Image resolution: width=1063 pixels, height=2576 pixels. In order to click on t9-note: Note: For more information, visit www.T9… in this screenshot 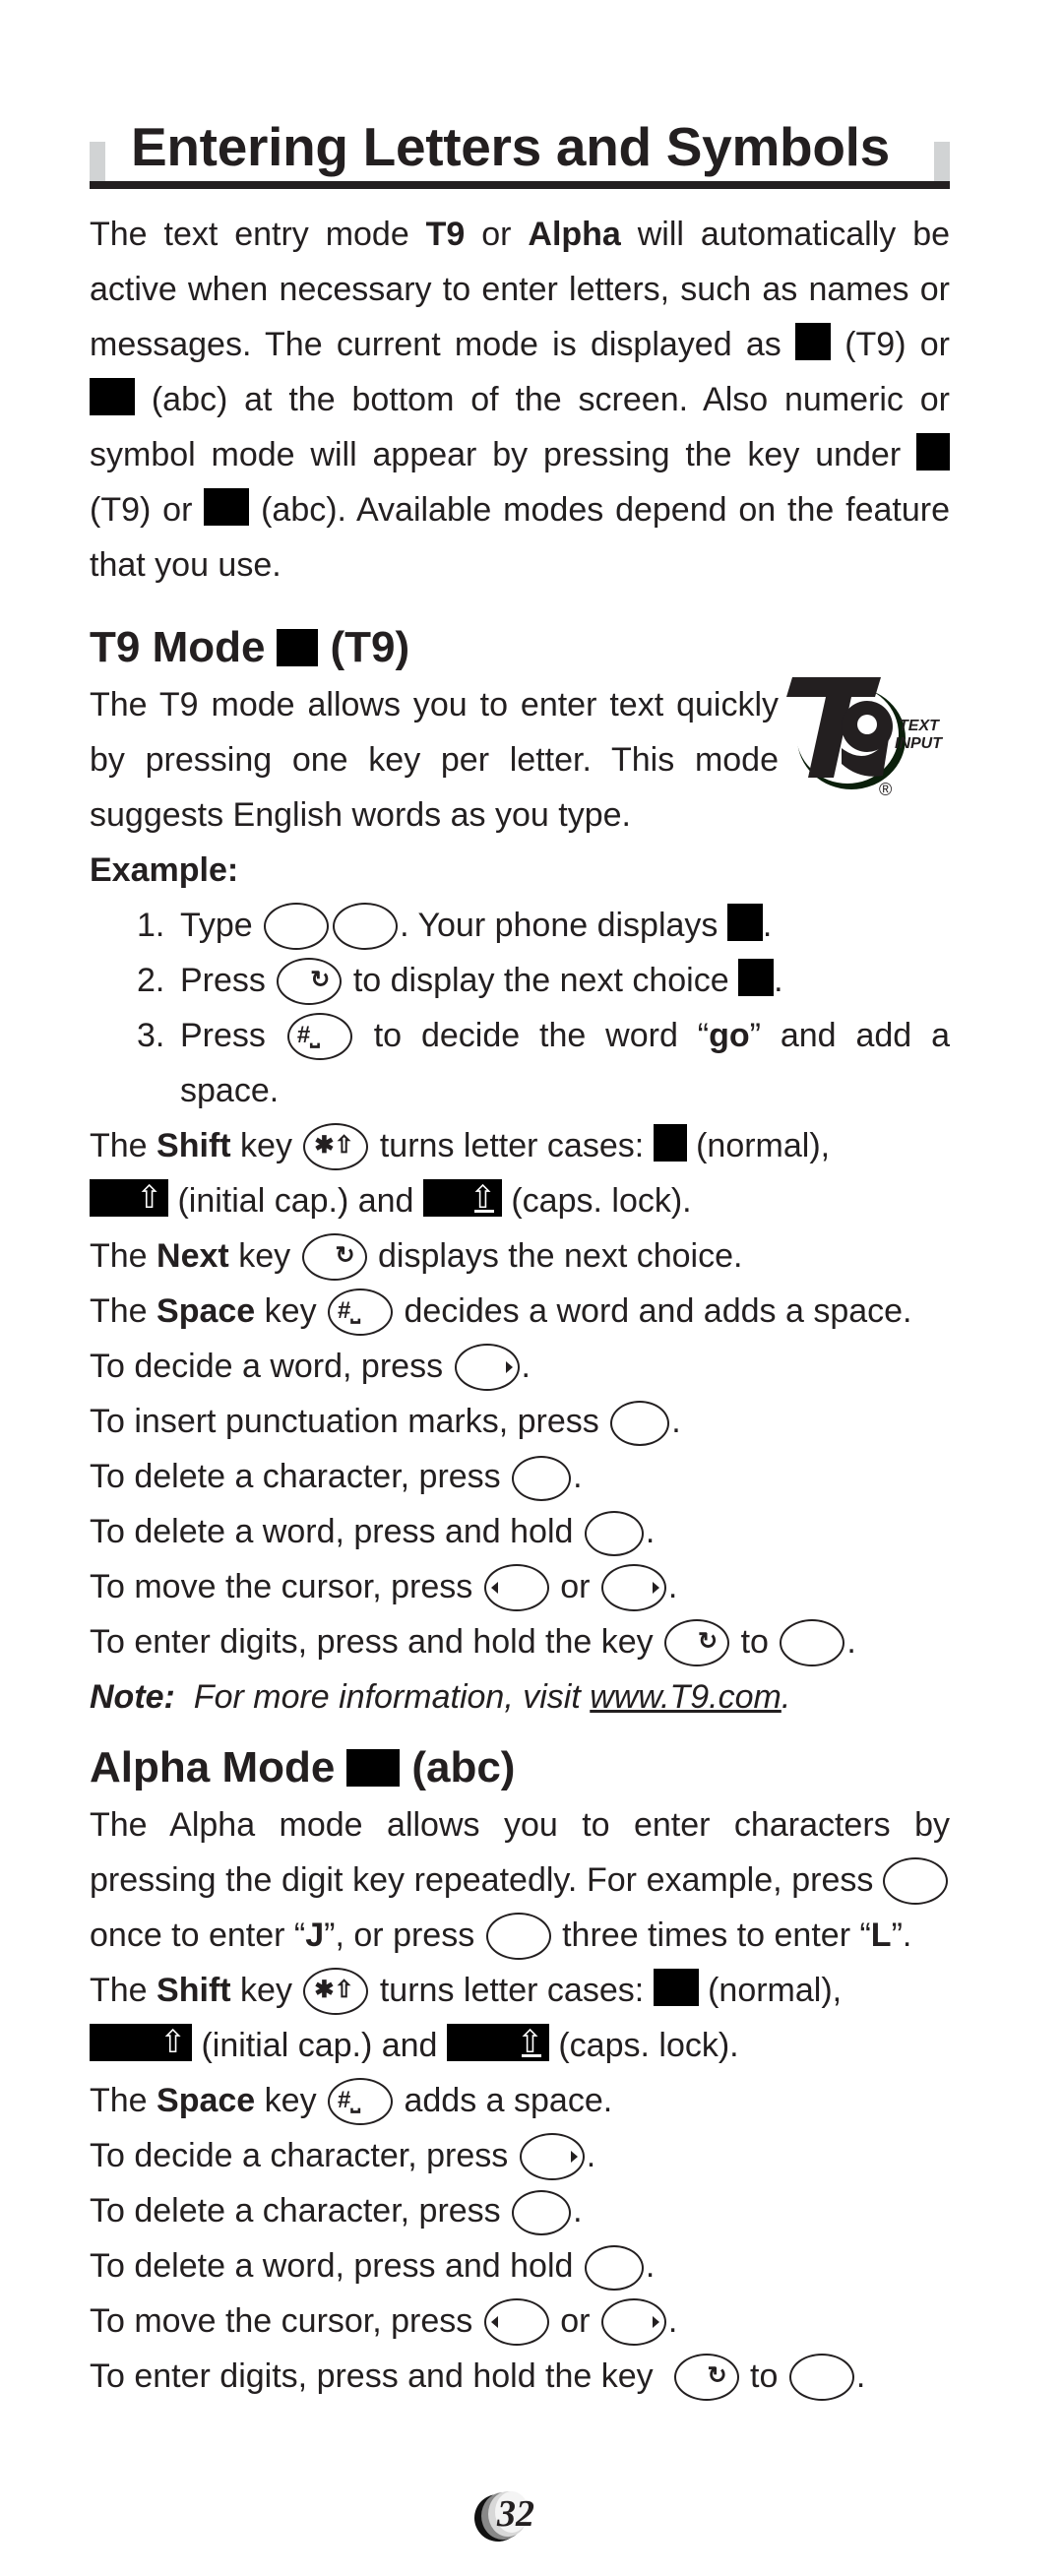, I will do `click(440, 1697)`.